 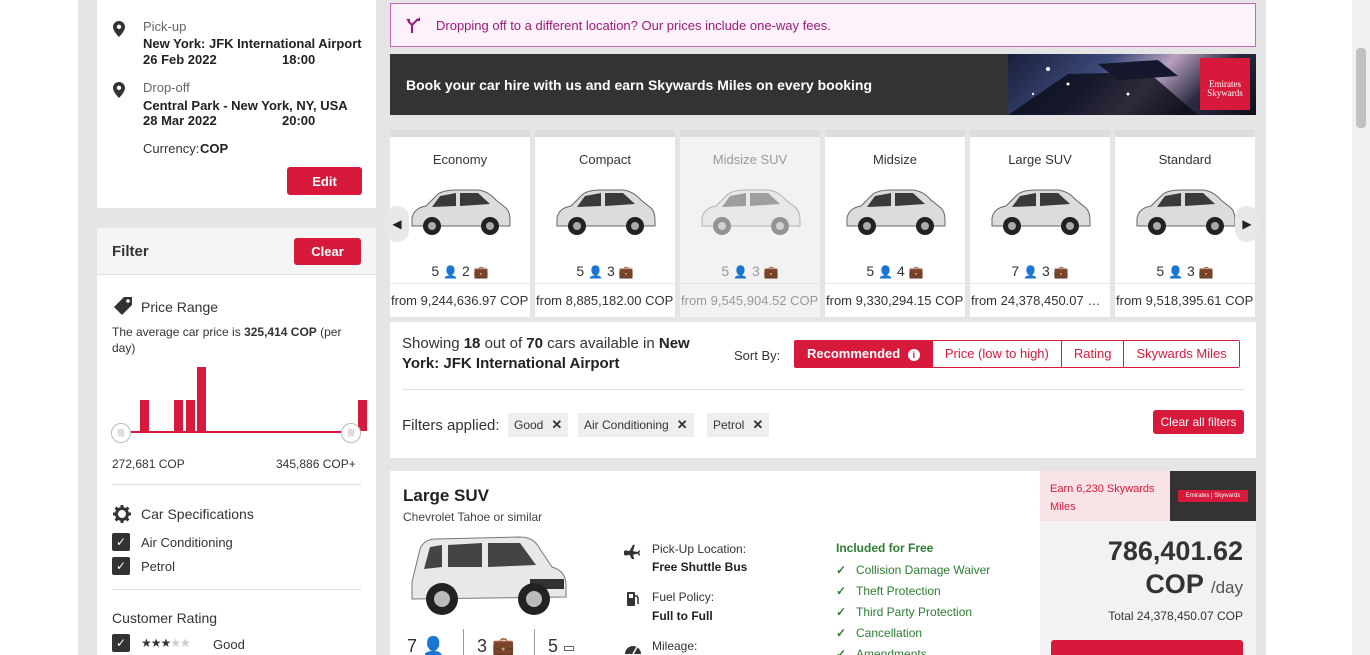 What do you see at coordinates (683, 597) in the screenshot?
I see `fuel-policy-label: Fuel Policy:` at bounding box center [683, 597].